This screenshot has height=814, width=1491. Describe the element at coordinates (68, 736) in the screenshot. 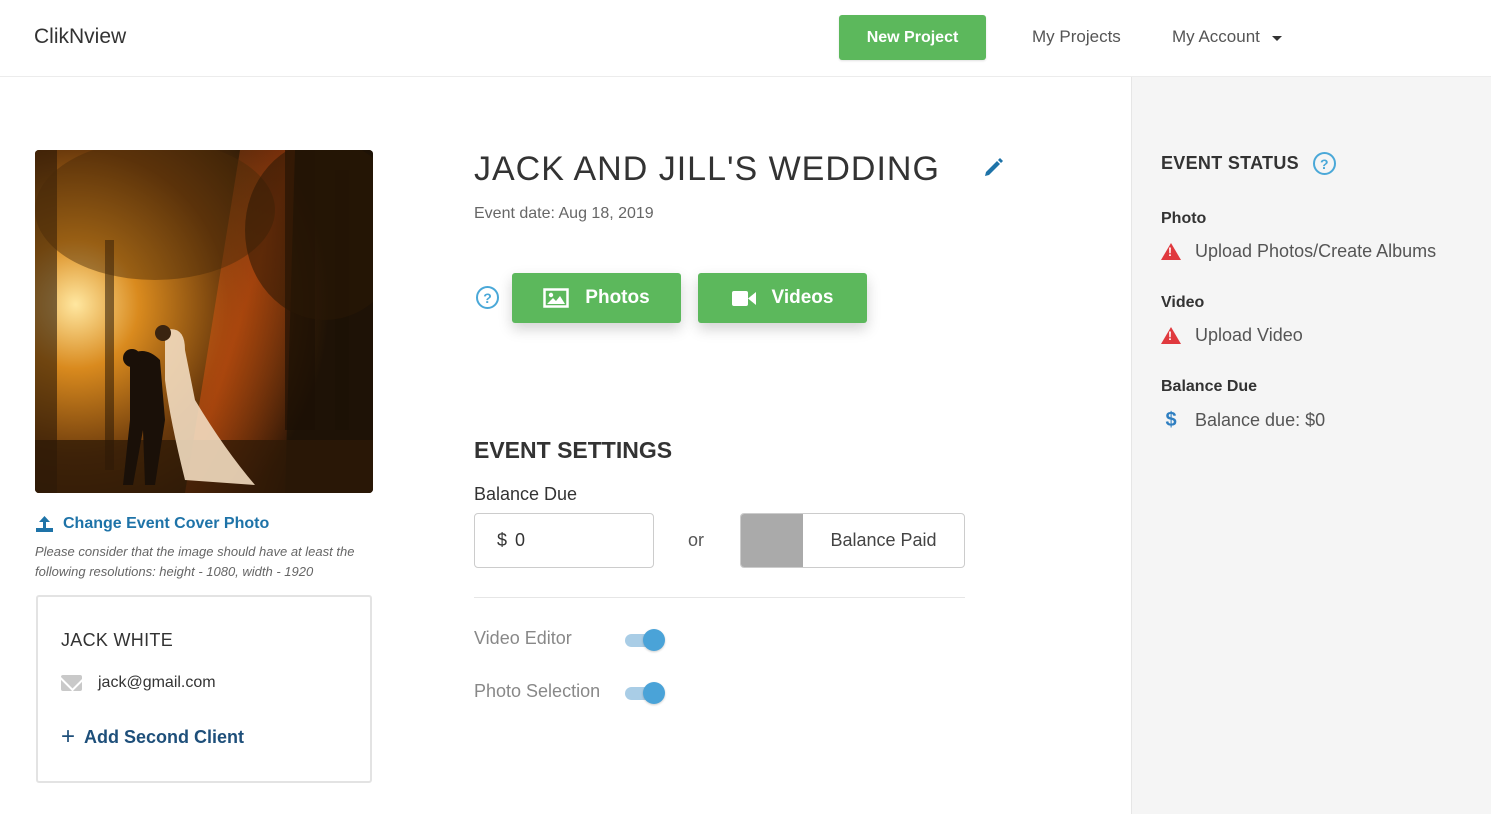

I see `plus-icon: +` at that location.